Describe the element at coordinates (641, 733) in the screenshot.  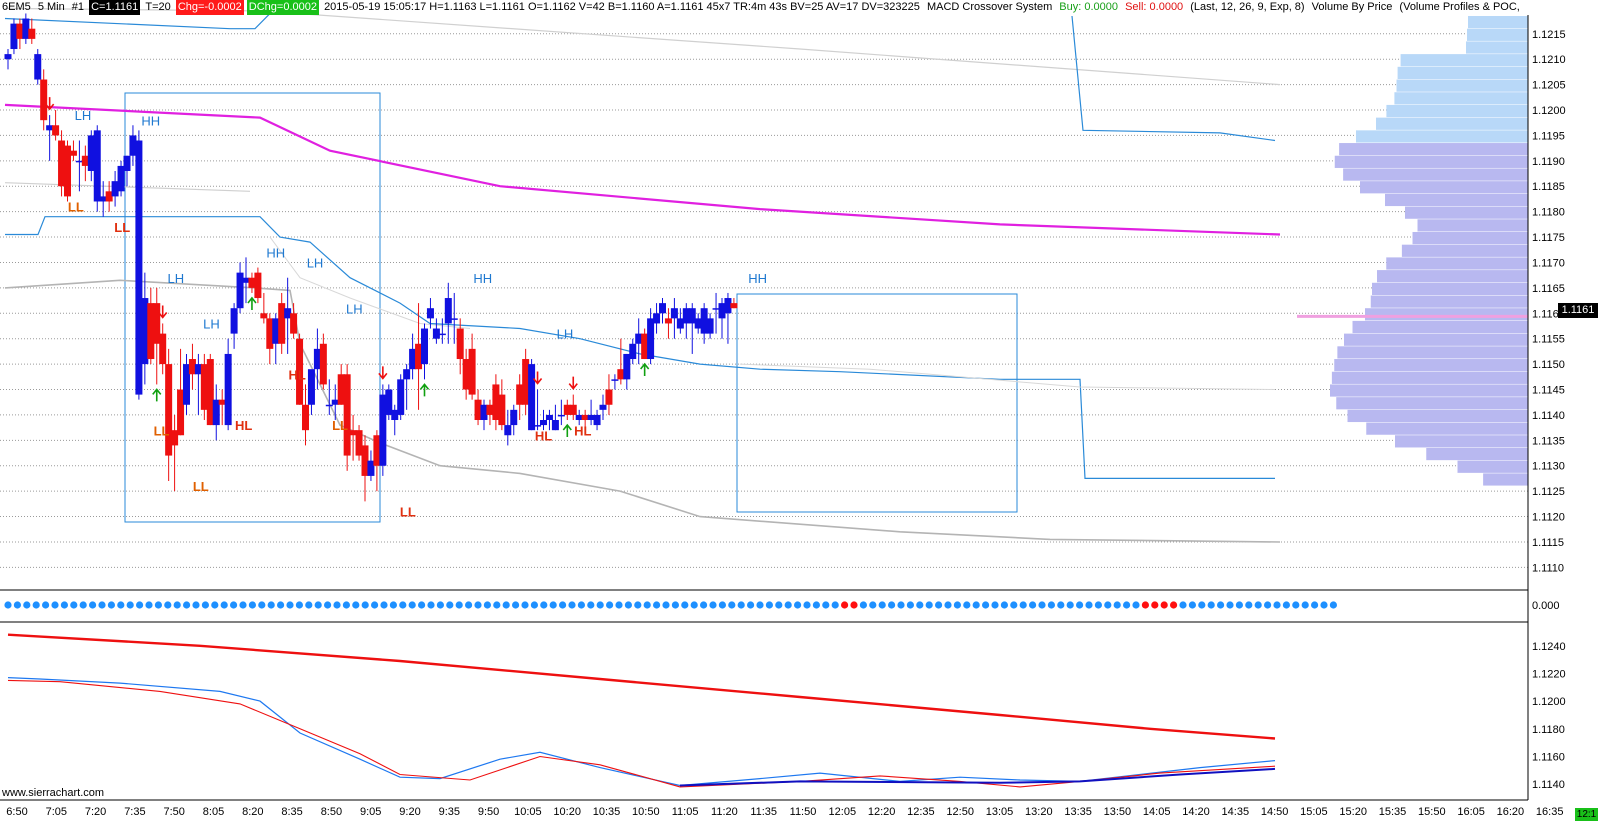
I see `macd-avg-line` at that location.